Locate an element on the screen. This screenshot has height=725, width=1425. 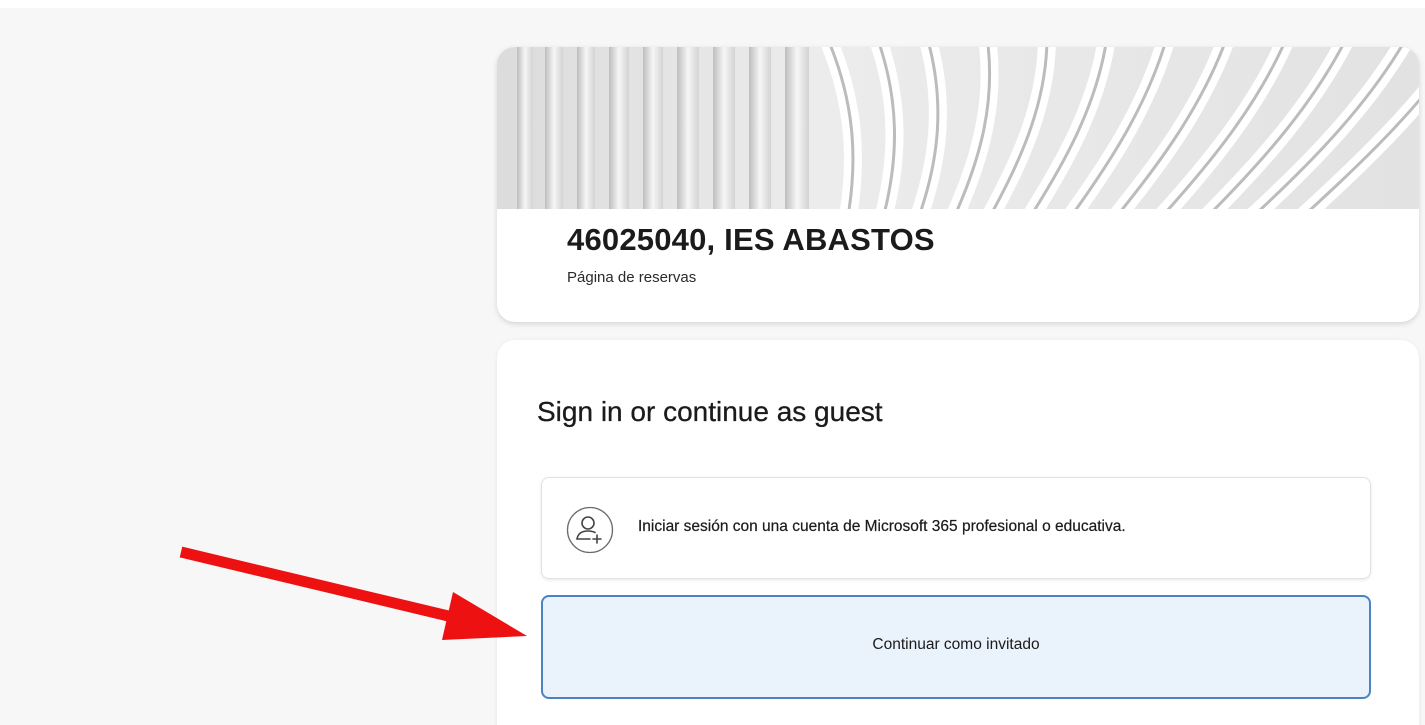
top-strip is located at coordinates (712, 4).